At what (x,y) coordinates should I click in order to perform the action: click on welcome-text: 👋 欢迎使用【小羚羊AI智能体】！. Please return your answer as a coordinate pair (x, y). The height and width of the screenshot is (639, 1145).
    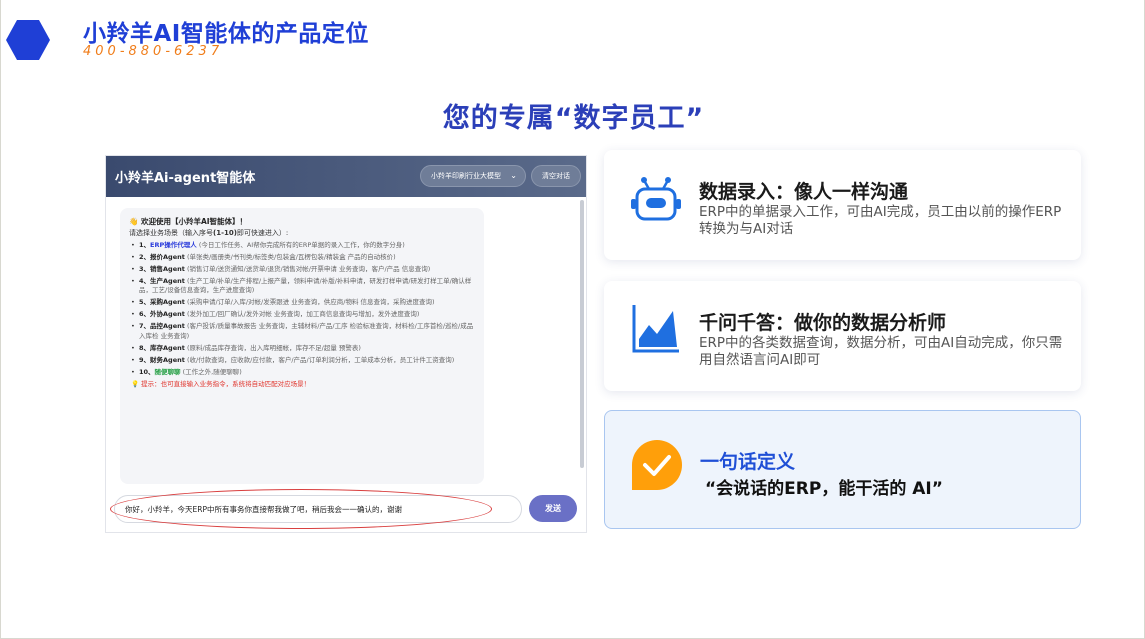
    Looking at the image, I should click on (188, 221).